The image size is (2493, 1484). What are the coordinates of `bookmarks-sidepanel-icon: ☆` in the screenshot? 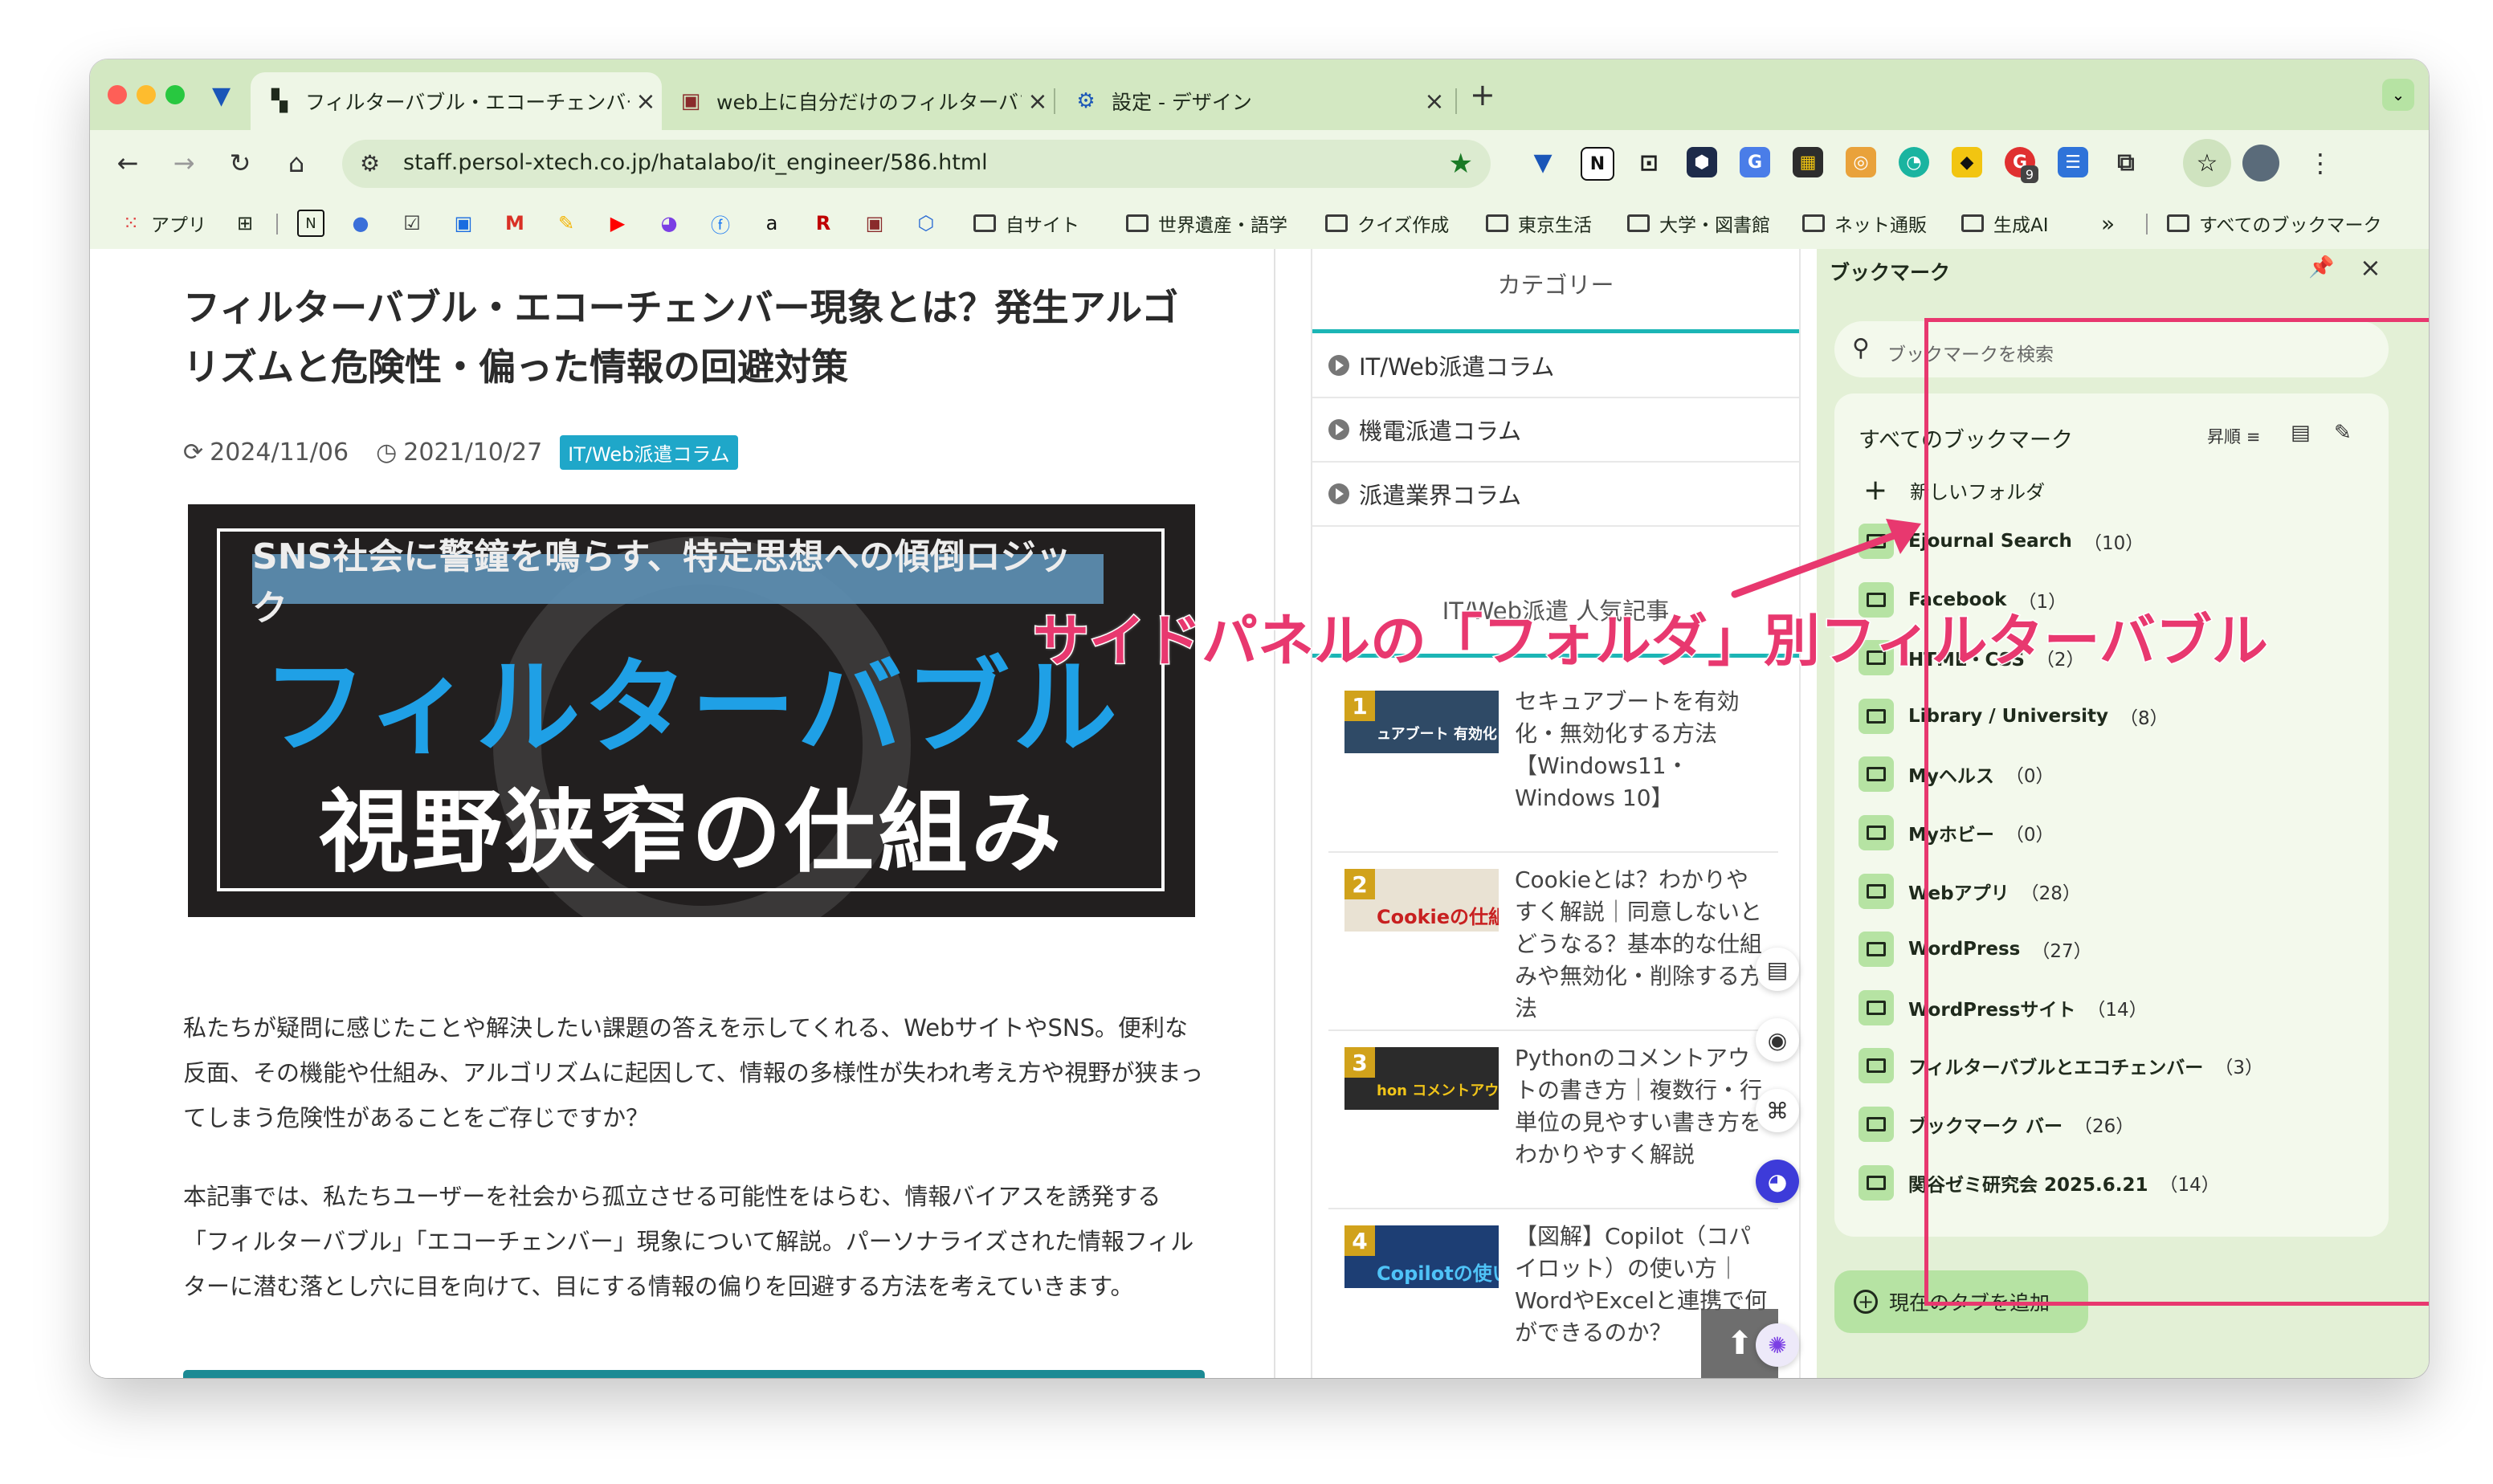 It's located at (2207, 163).